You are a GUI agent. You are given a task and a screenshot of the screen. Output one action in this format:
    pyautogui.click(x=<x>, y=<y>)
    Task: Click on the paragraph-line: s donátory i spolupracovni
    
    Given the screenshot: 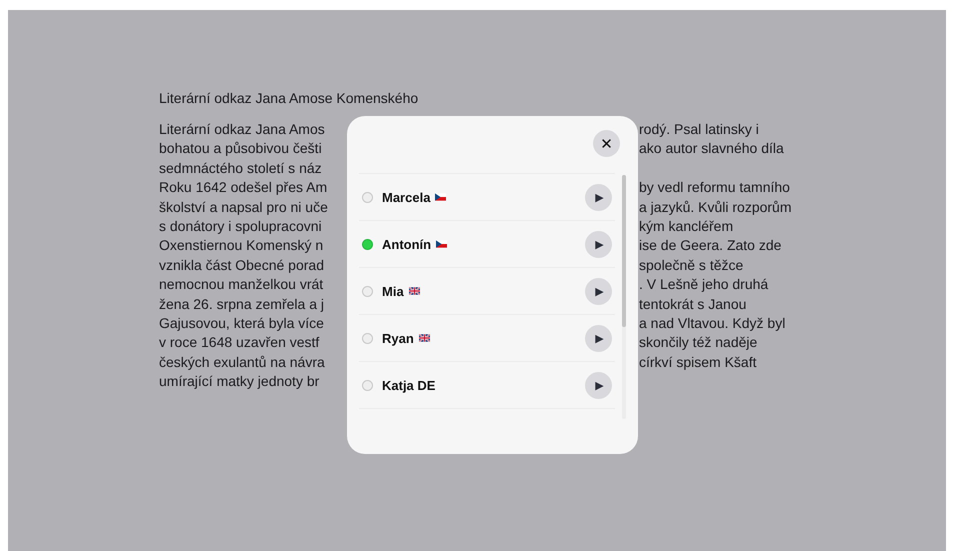 What is the action you would take?
    pyautogui.click(x=241, y=226)
    